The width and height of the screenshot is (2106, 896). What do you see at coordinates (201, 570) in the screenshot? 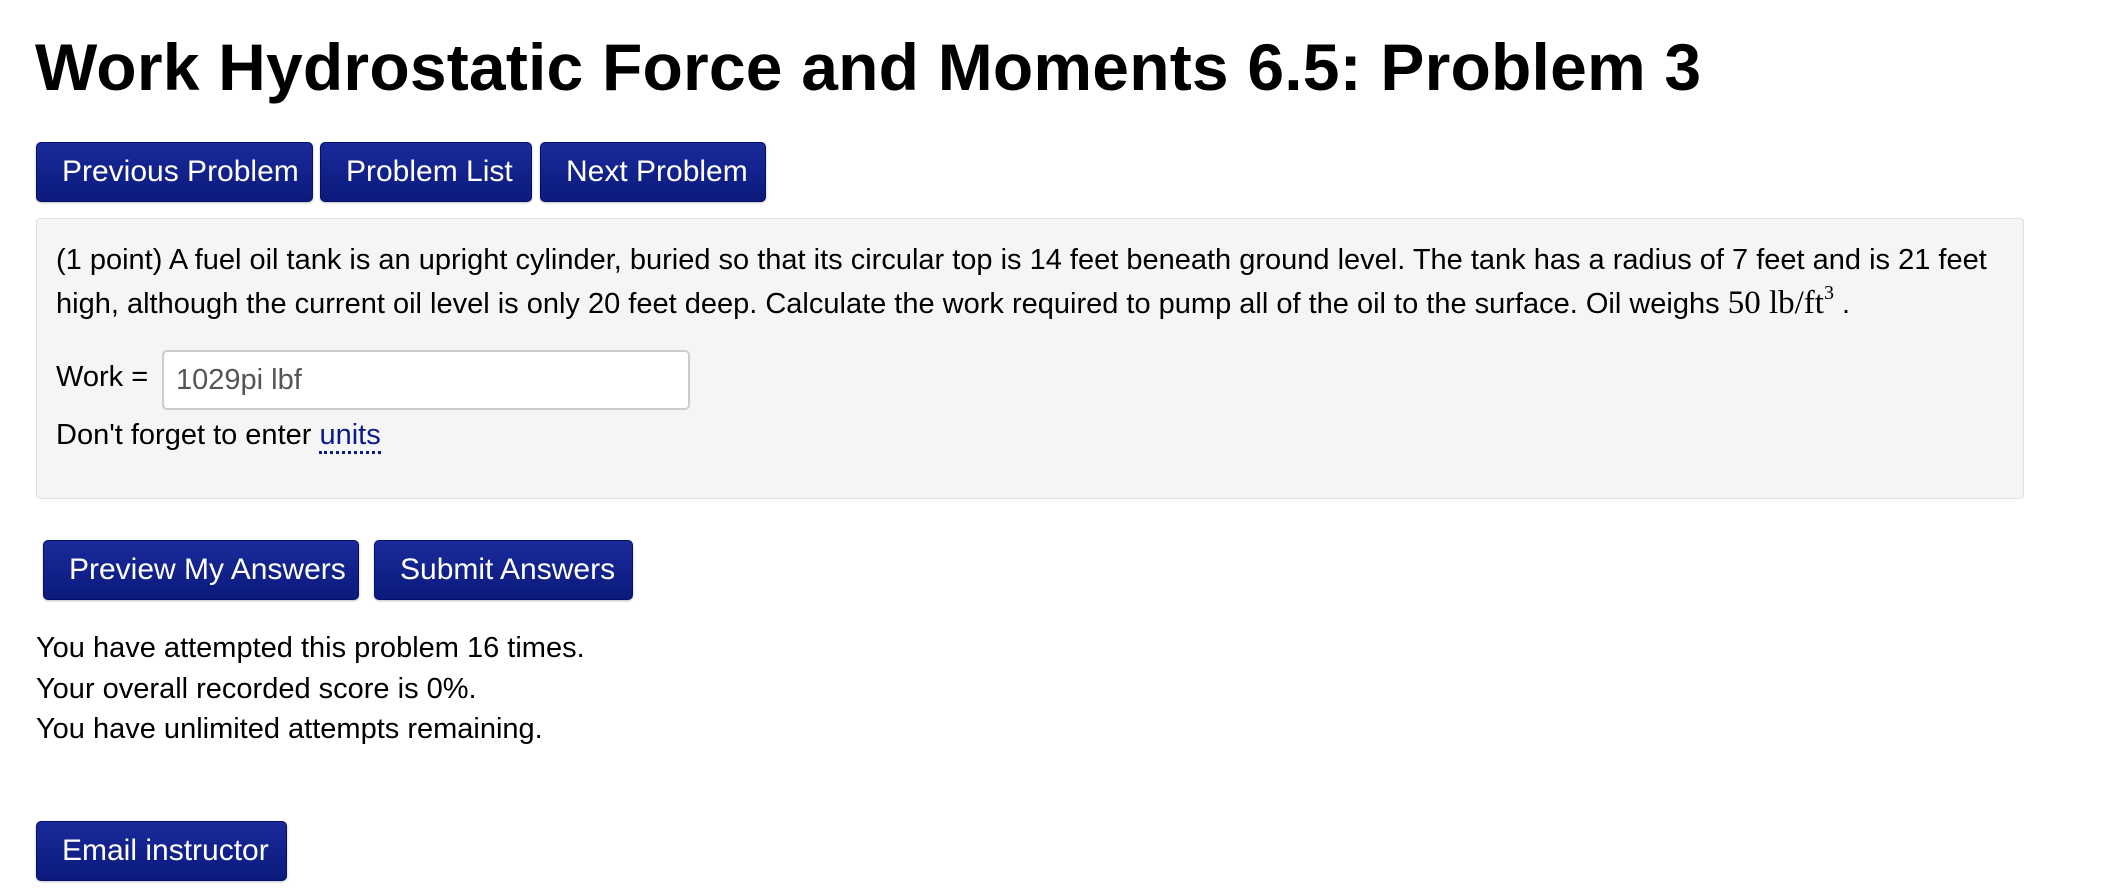
I see `preview-answers-button: Preview My Answers` at bounding box center [201, 570].